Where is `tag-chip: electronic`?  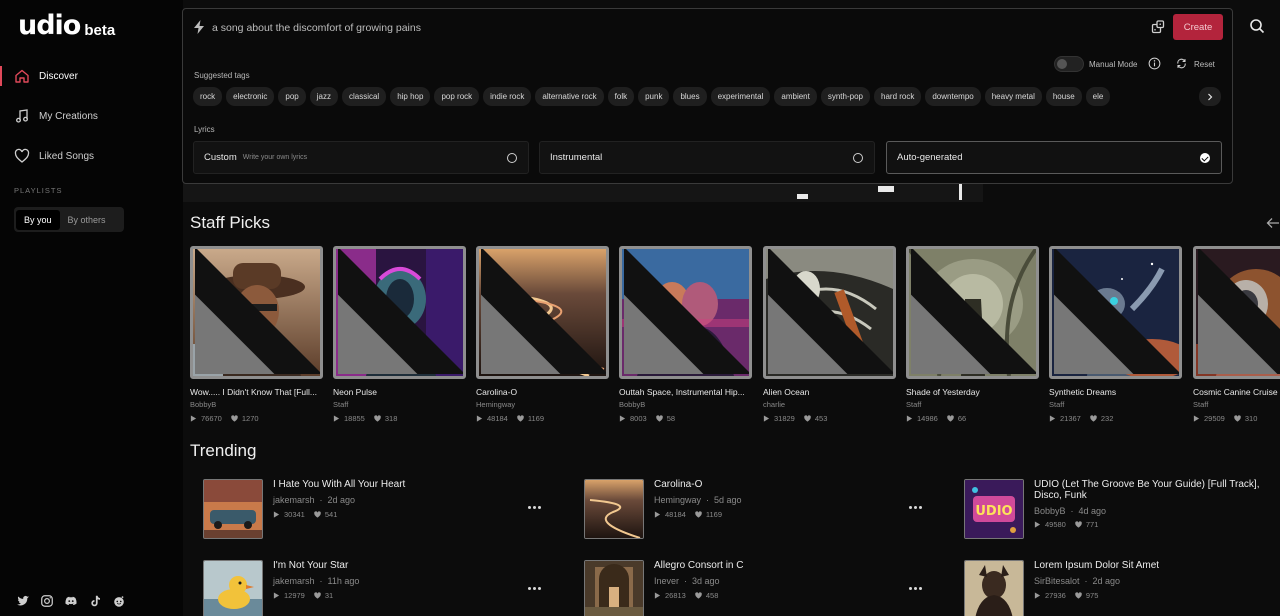 tag-chip: electronic is located at coordinates (250, 96).